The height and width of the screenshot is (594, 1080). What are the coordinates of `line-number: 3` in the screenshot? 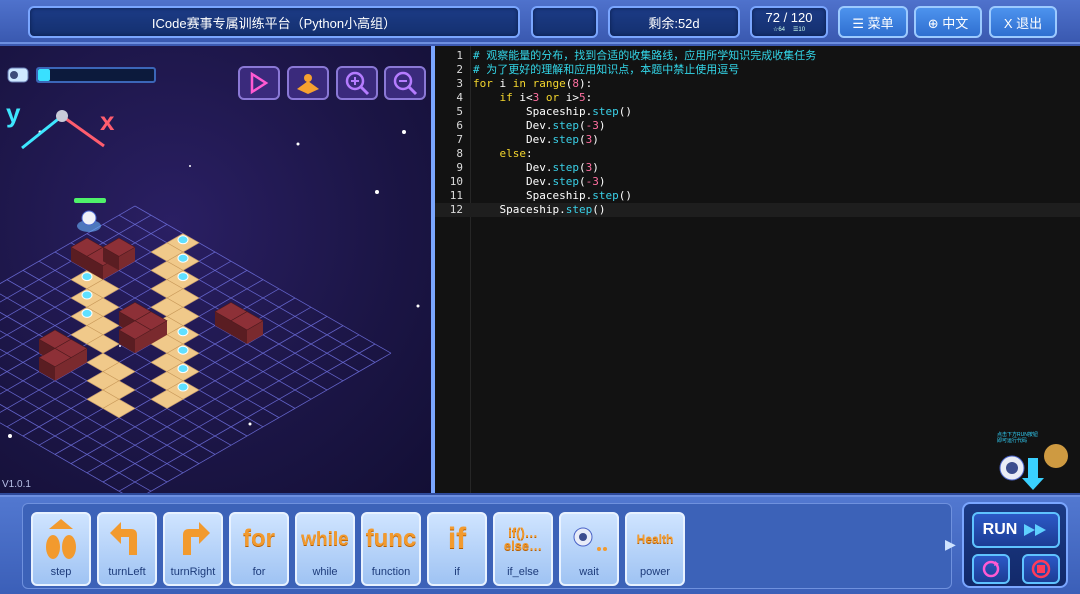 It's located at (459, 83).